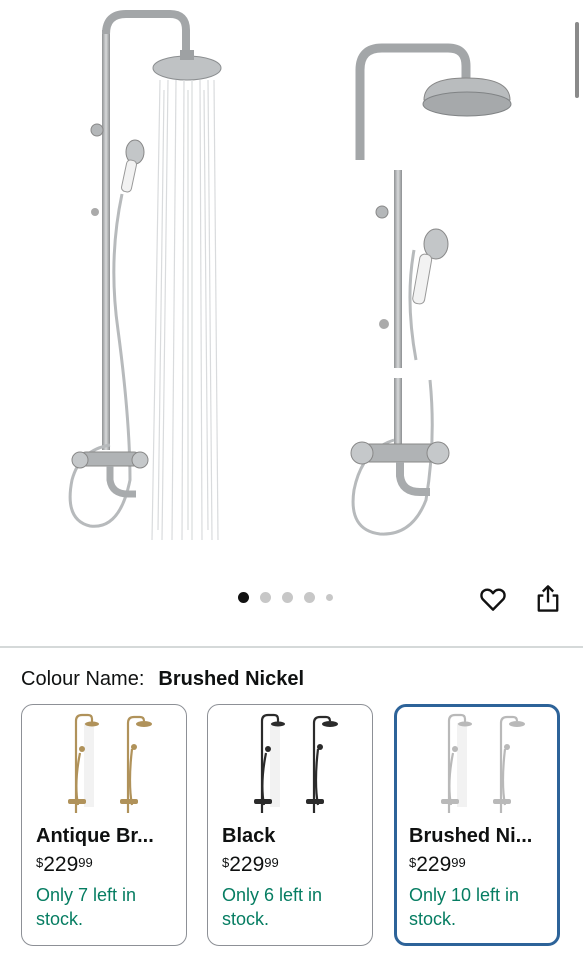 The image size is (583, 960). I want to click on colour-name-value: Brushed Nickel, so click(231, 679).